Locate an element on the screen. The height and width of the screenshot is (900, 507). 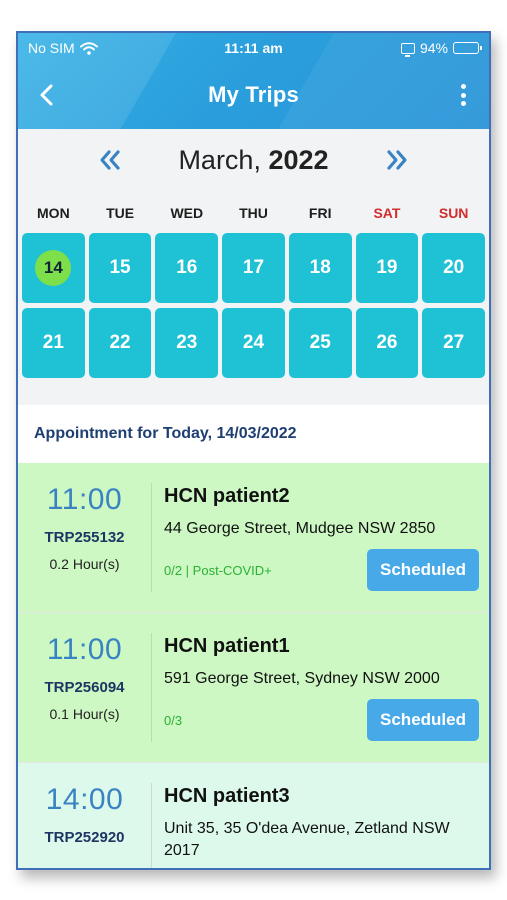
trip-time: 14:00 is located at coordinates (84, 799).